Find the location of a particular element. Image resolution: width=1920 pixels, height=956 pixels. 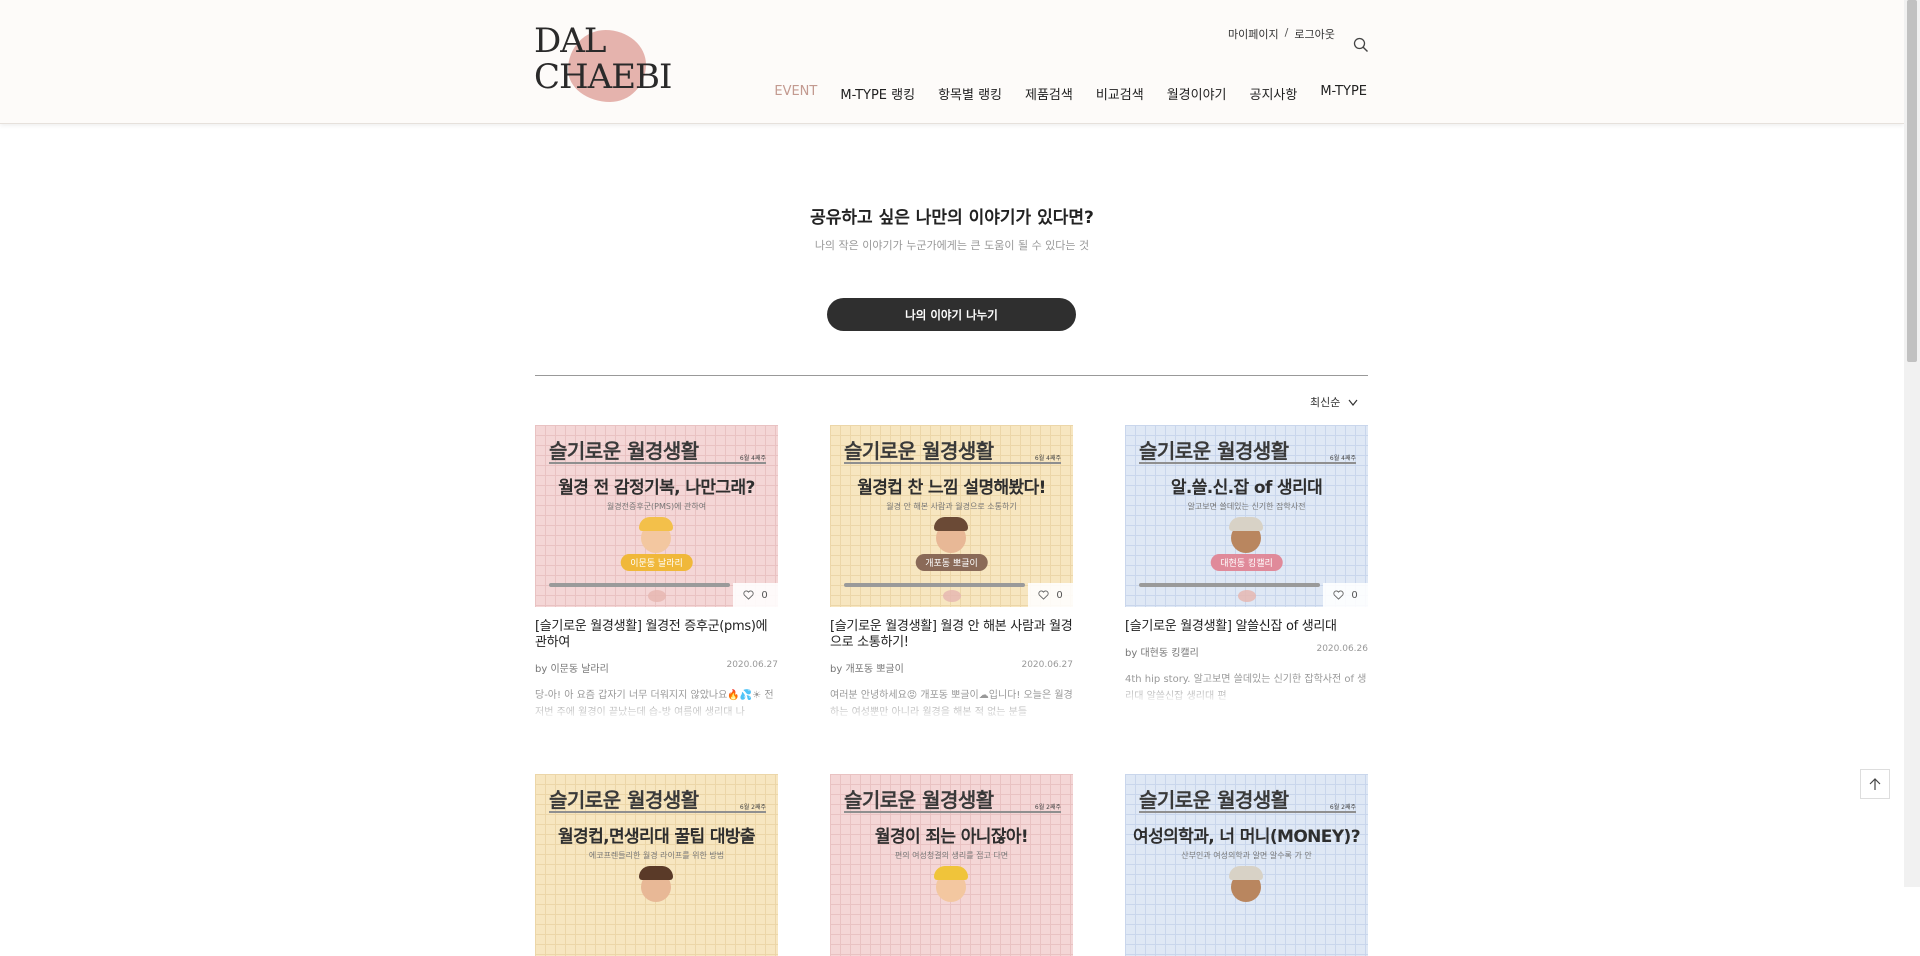

card-title: [슬기로운 월경생활] 월경 안 해본 사람과 월경으로 소통하기! is located at coordinates (951, 635).